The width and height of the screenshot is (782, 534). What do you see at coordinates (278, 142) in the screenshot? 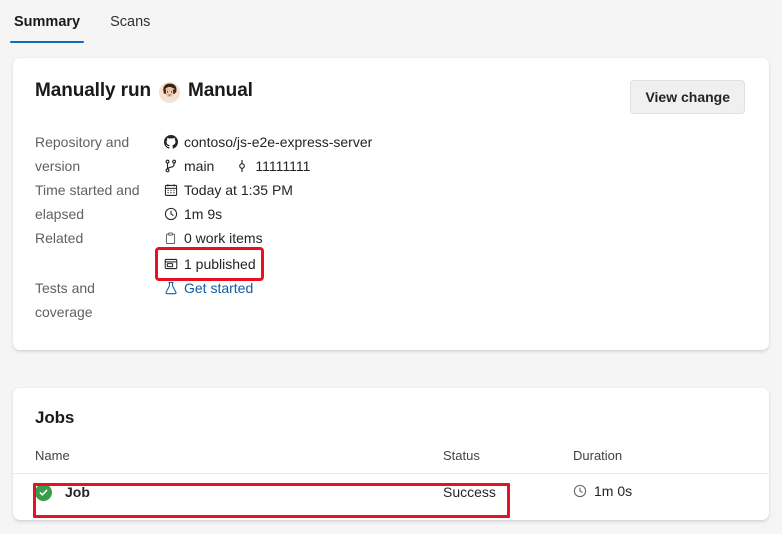
I see `repository-name: contoso/js-e2e-express-server` at bounding box center [278, 142].